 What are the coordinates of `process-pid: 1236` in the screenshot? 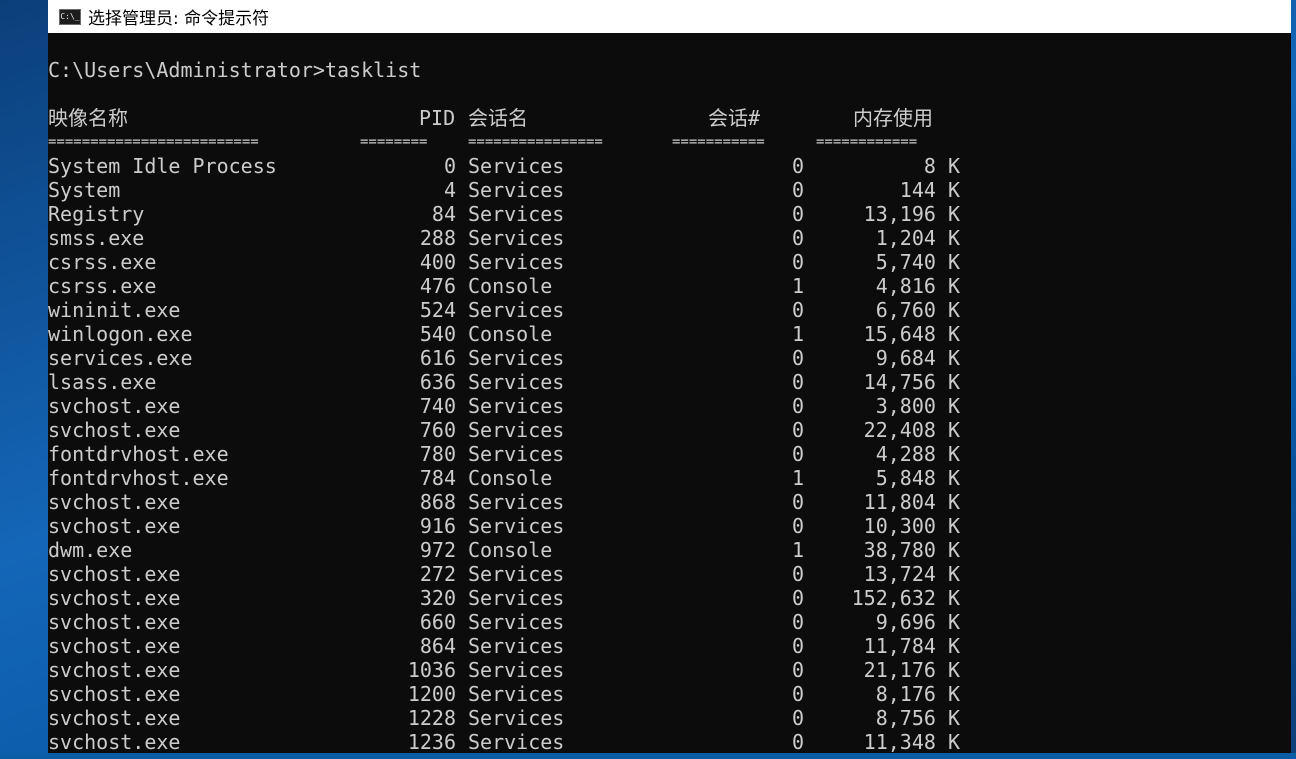 It's located at (431, 742).